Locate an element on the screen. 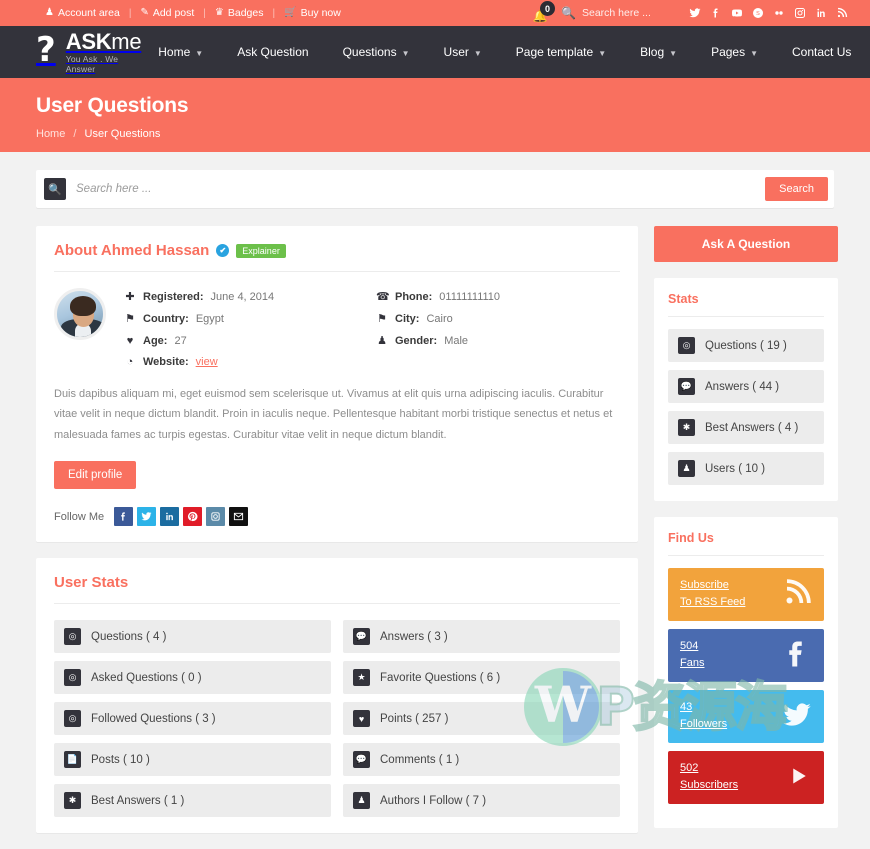 The height and width of the screenshot is (849, 870). nav-label: Contact Us is located at coordinates (822, 52).